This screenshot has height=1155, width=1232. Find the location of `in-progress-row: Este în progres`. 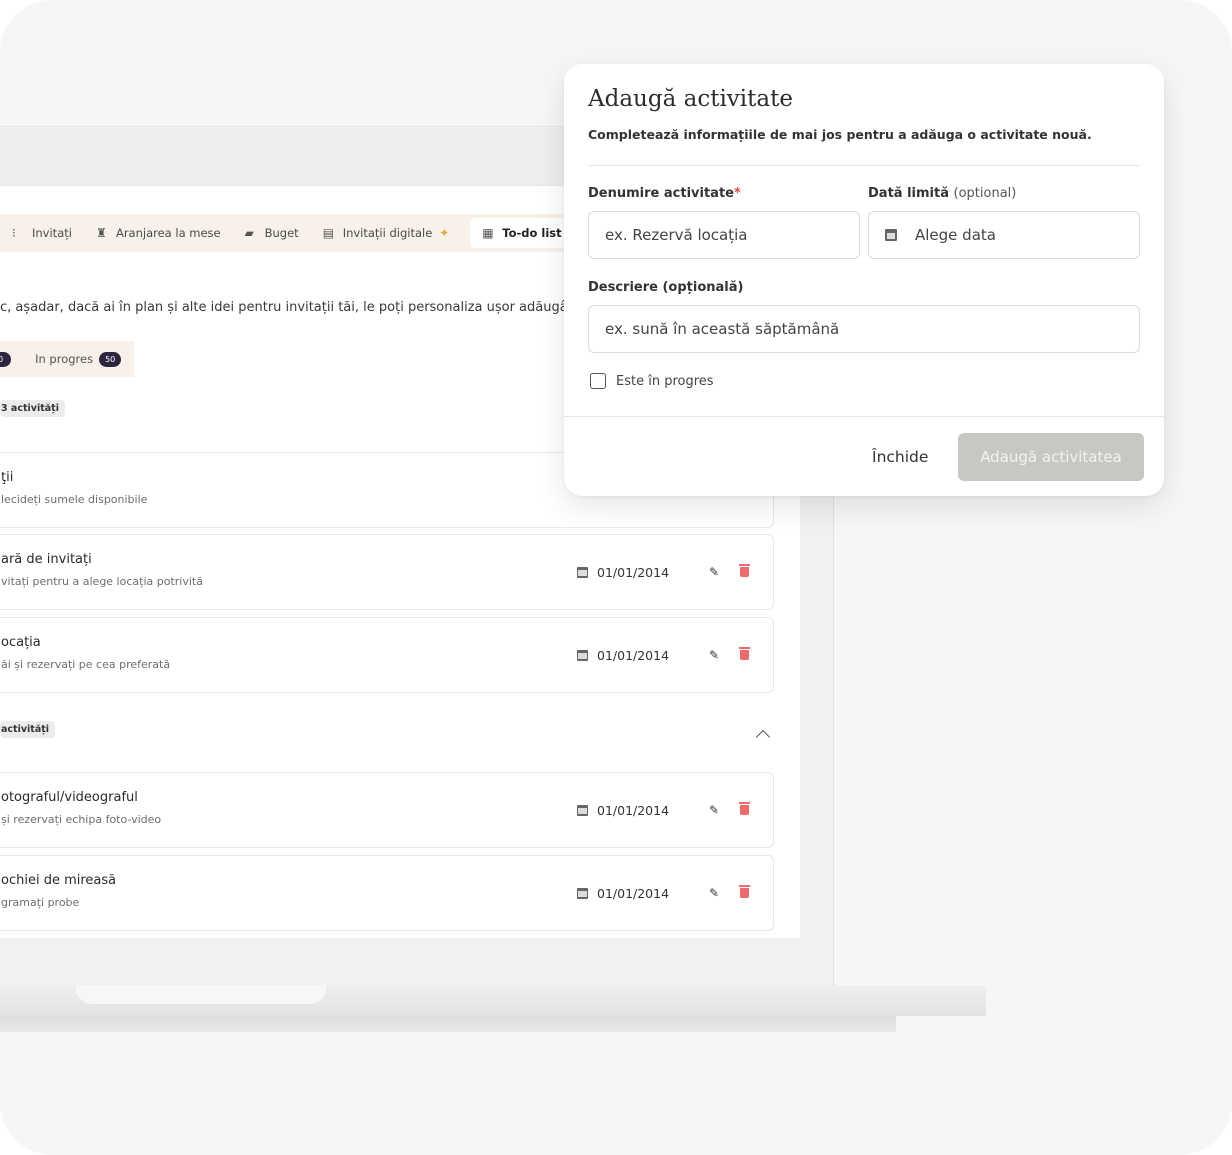

in-progress-row: Este în progres is located at coordinates (652, 381).